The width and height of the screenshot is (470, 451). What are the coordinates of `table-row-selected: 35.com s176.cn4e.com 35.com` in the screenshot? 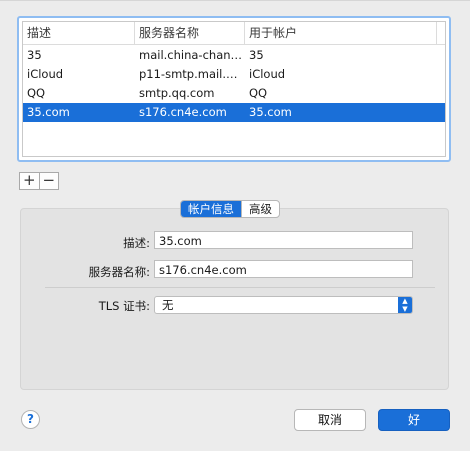 It's located at (234, 112).